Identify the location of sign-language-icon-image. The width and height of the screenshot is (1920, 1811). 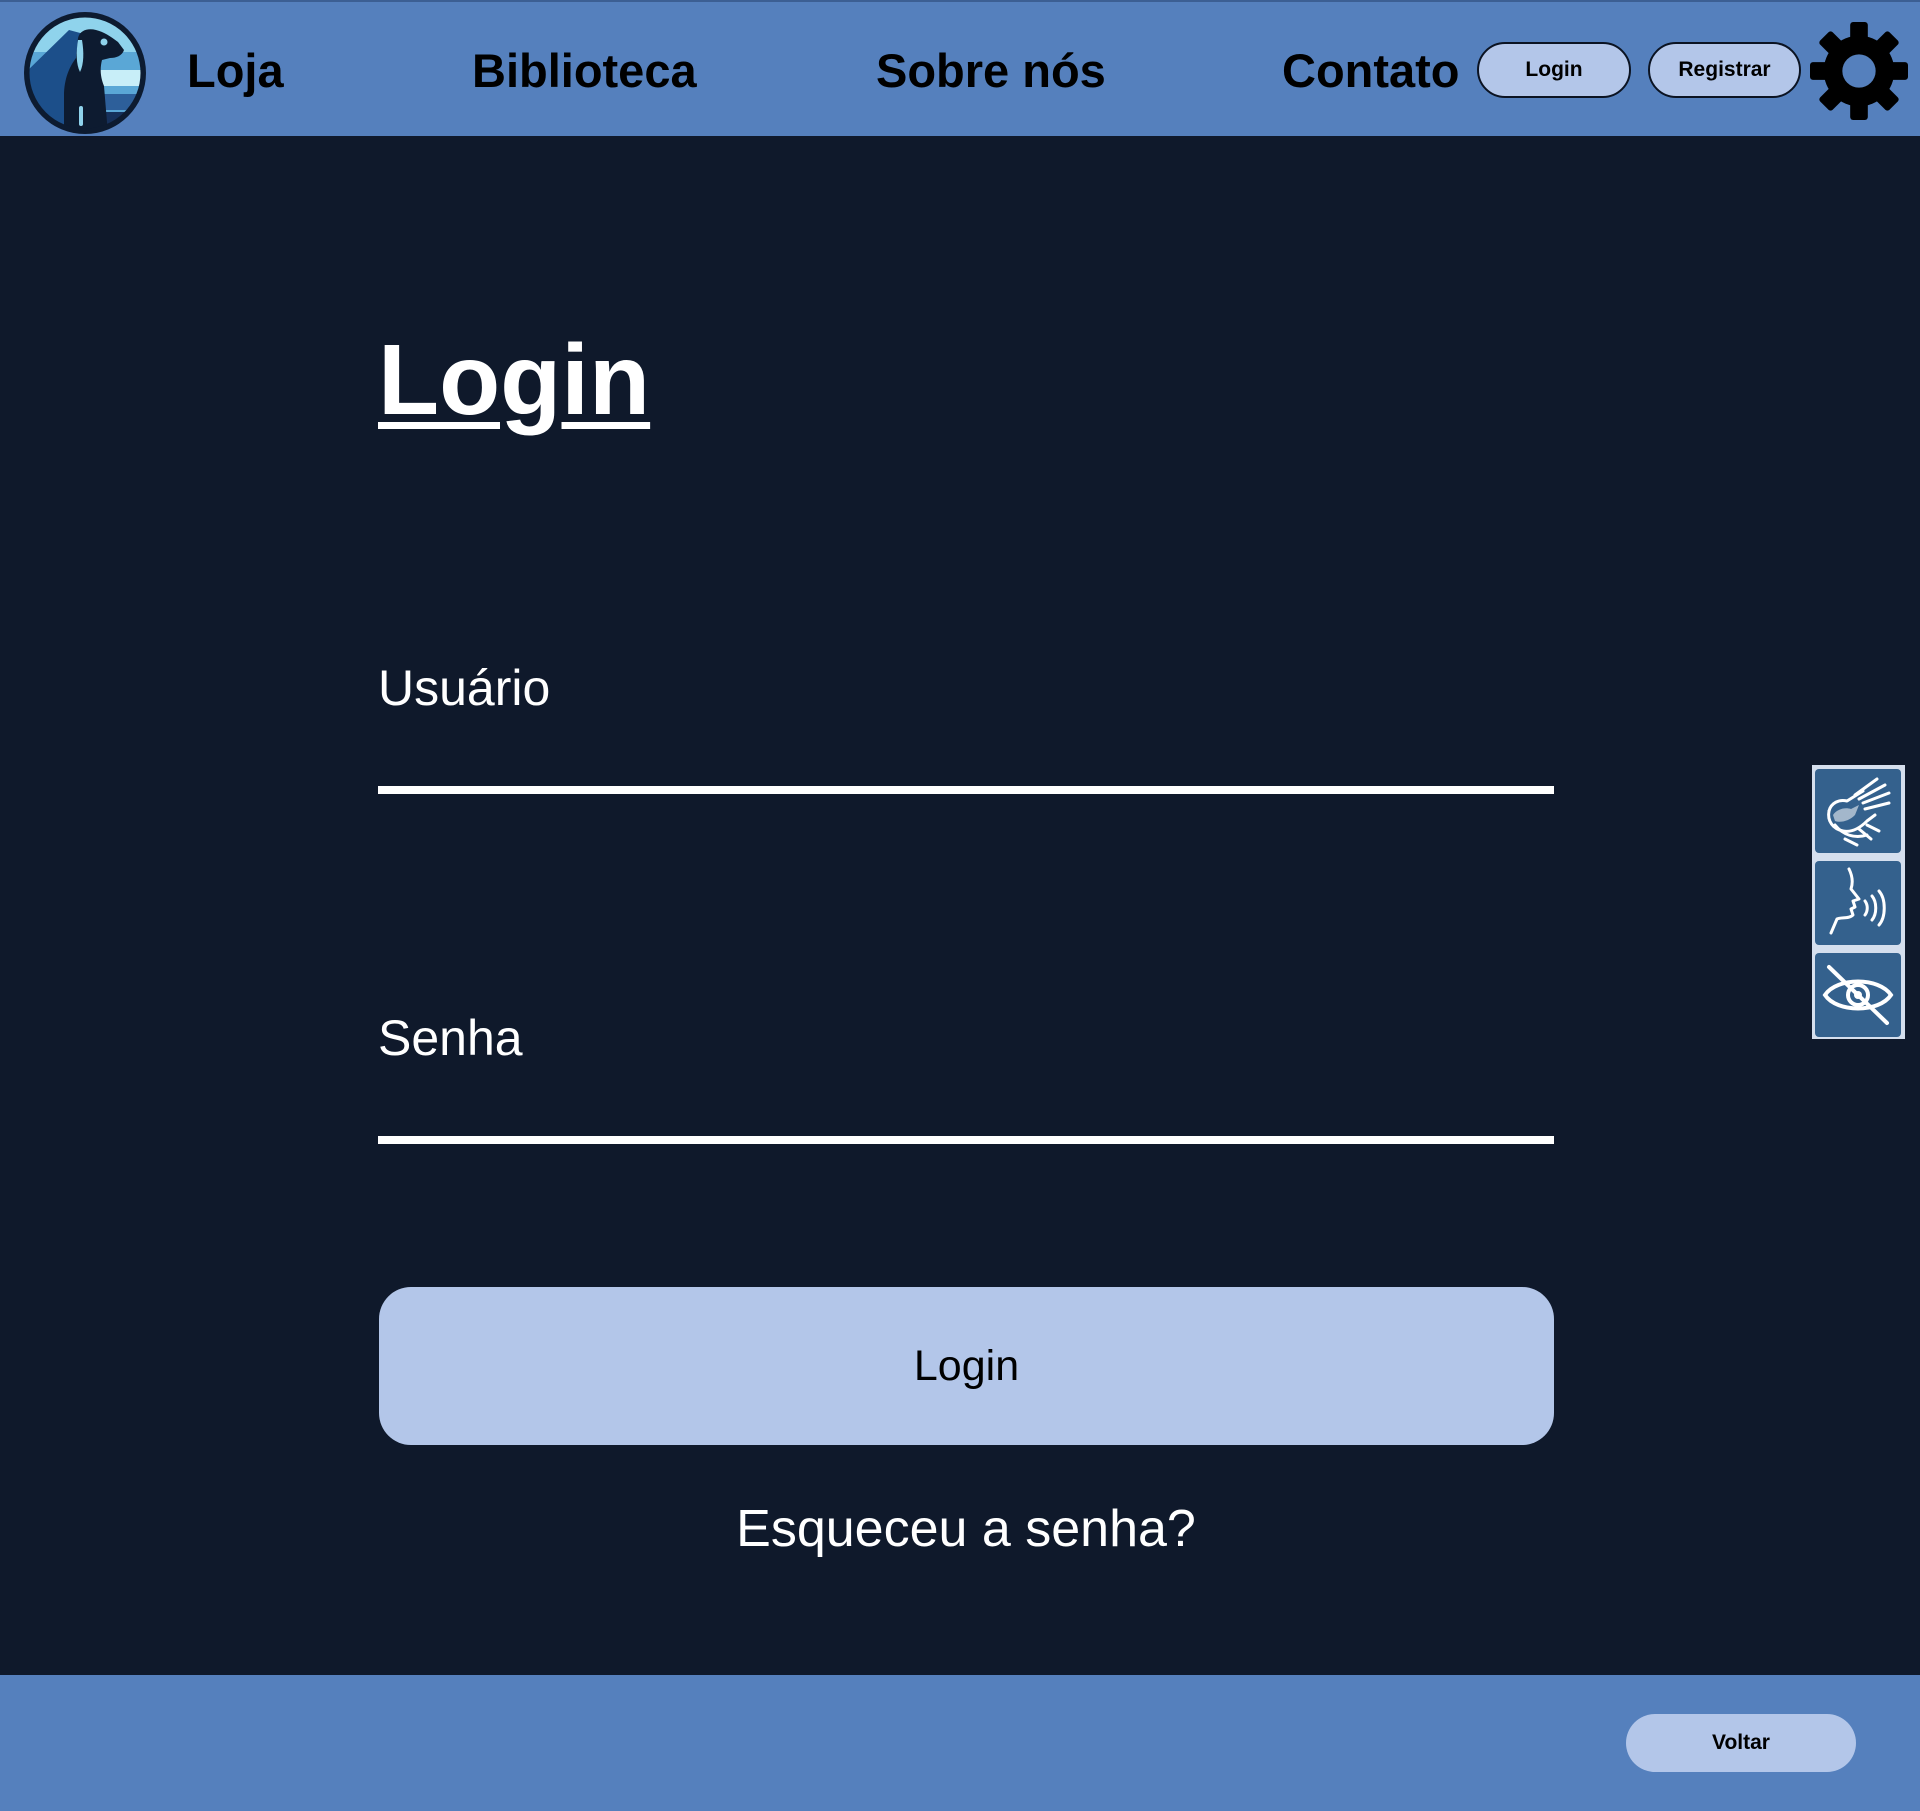
(1859, 812).